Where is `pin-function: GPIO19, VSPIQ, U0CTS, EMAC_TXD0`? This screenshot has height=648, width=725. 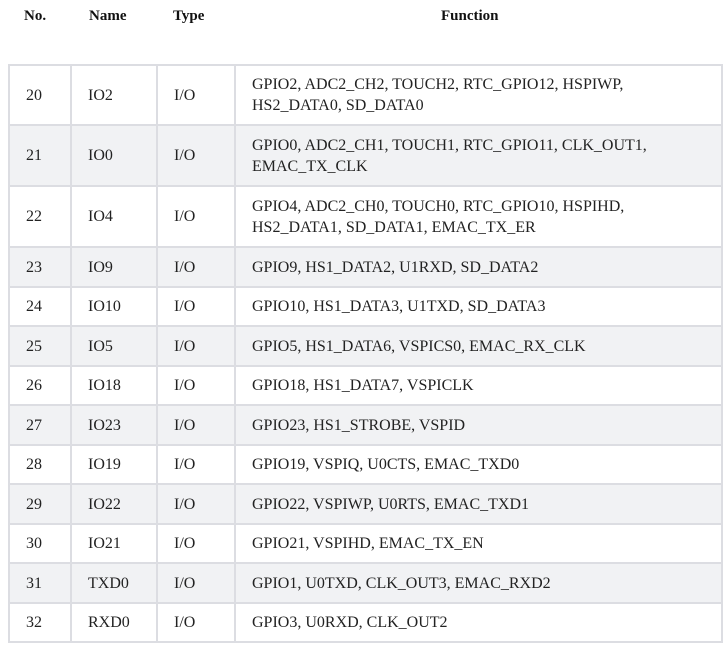 pin-function: GPIO19, VSPIQ, U0CTS, EMAC_TXD0 is located at coordinates (478, 464).